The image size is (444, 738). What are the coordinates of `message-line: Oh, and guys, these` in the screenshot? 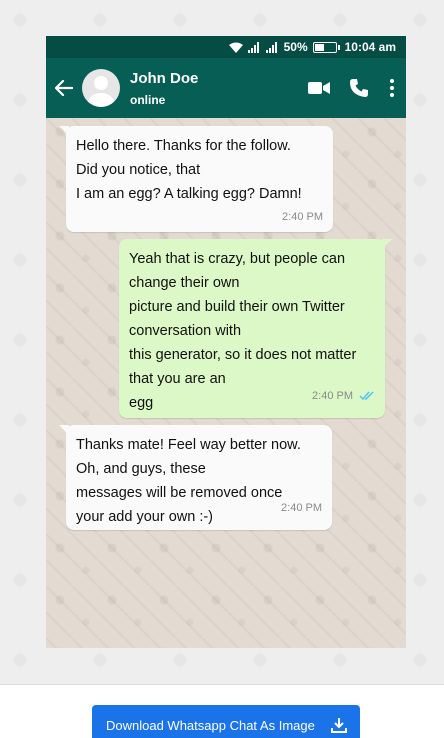 It's located at (141, 469).